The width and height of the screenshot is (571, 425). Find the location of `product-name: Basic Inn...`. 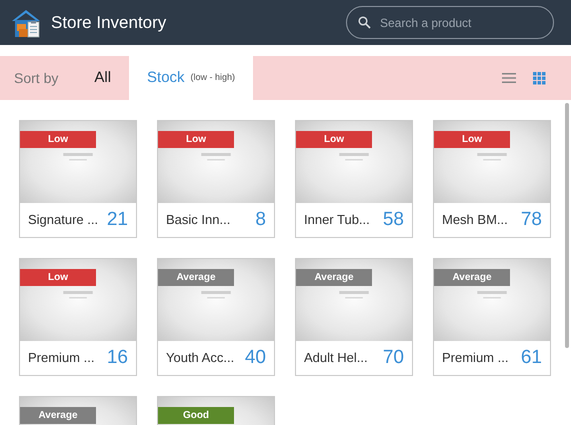

product-name: Basic Inn... is located at coordinates (198, 220).